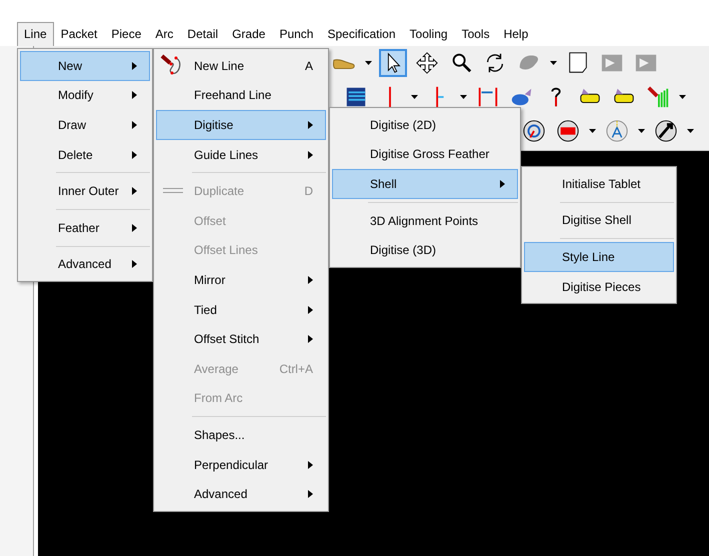 This screenshot has height=556, width=709. What do you see at coordinates (393, 63) in the screenshot?
I see `pointer-icon` at bounding box center [393, 63].